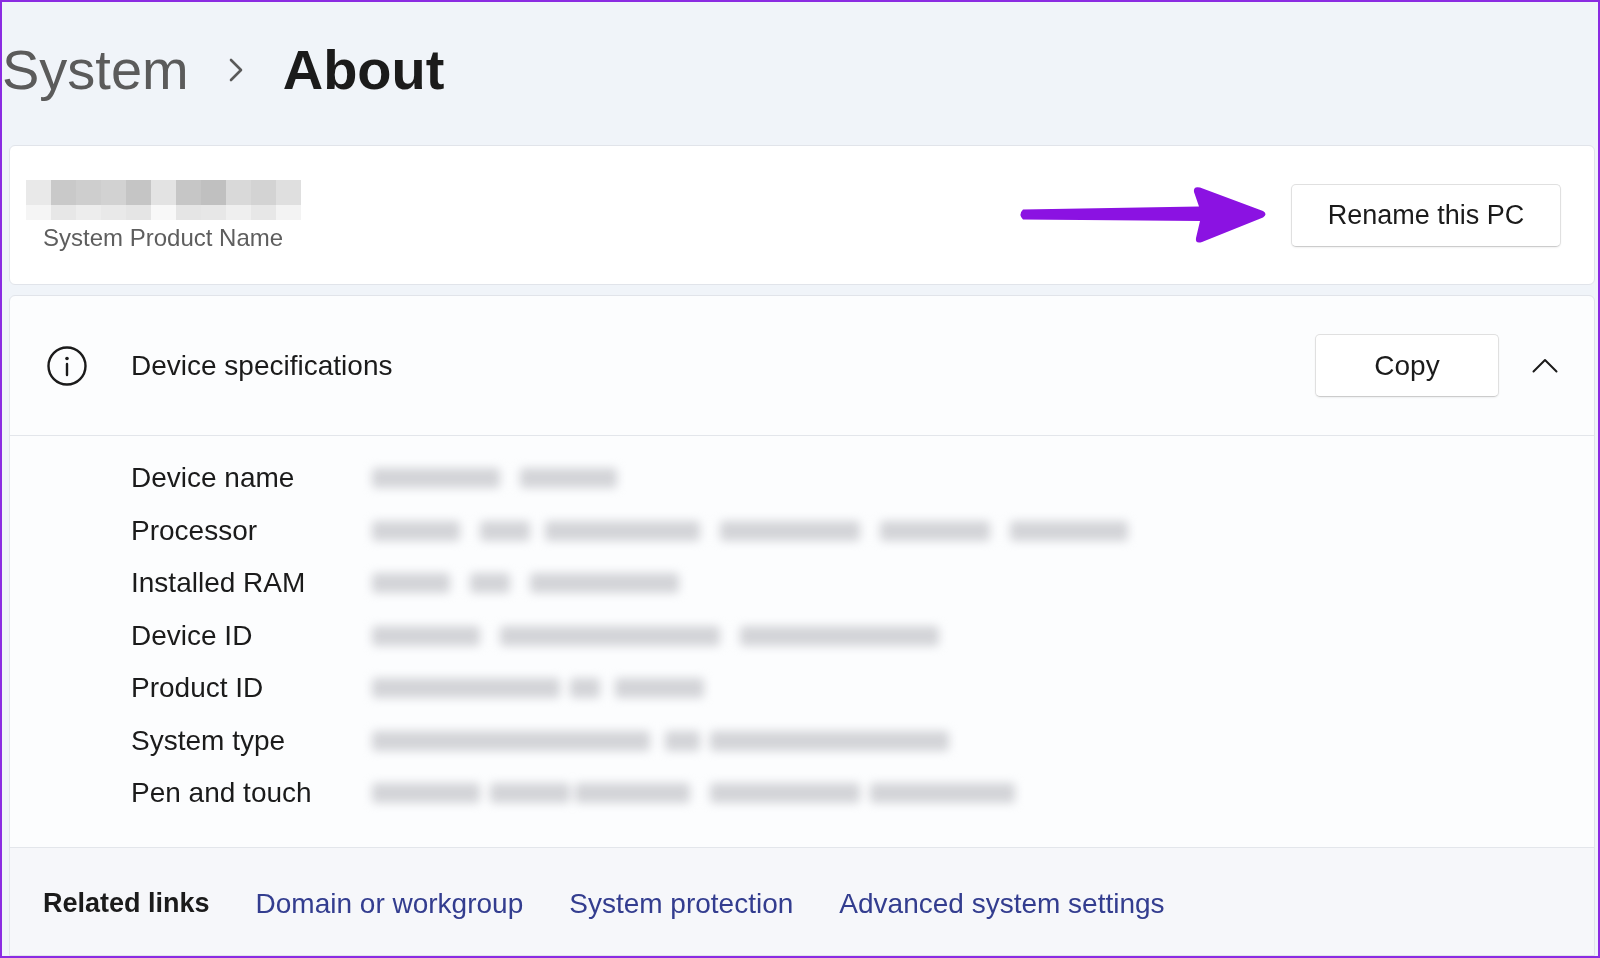  Describe the element at coordinates (213, 478) in the screenshot. I see `spec-label: Device name` at that location.